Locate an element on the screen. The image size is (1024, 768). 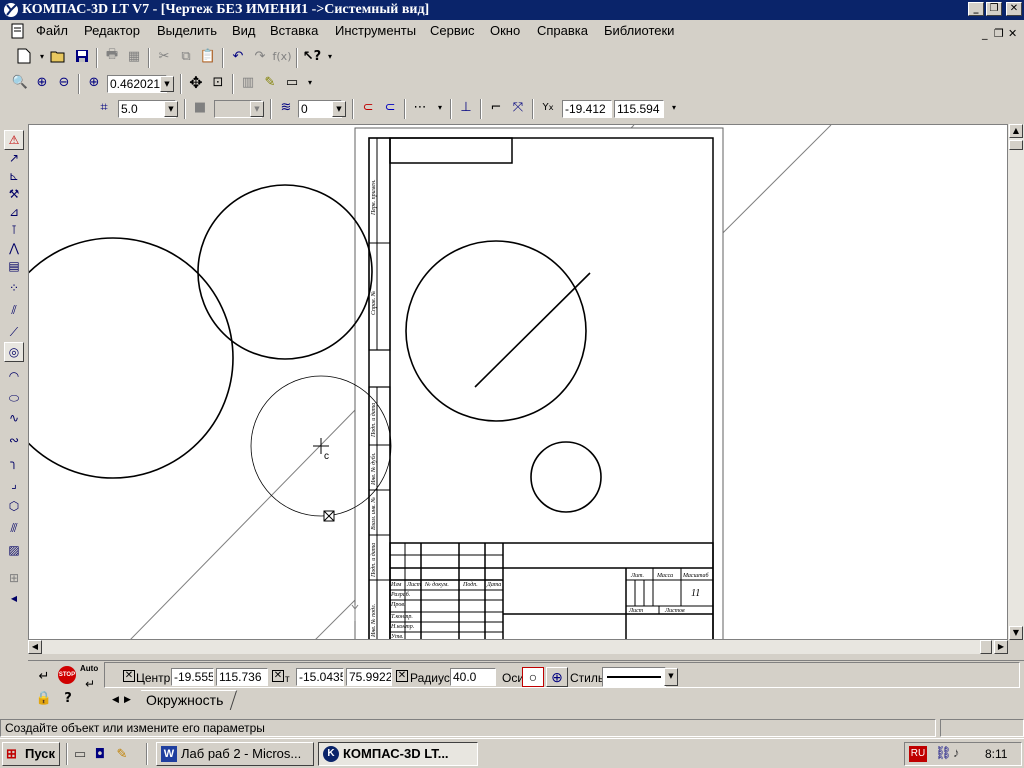
language-indicator: RU is located at coordinates (918, 754).